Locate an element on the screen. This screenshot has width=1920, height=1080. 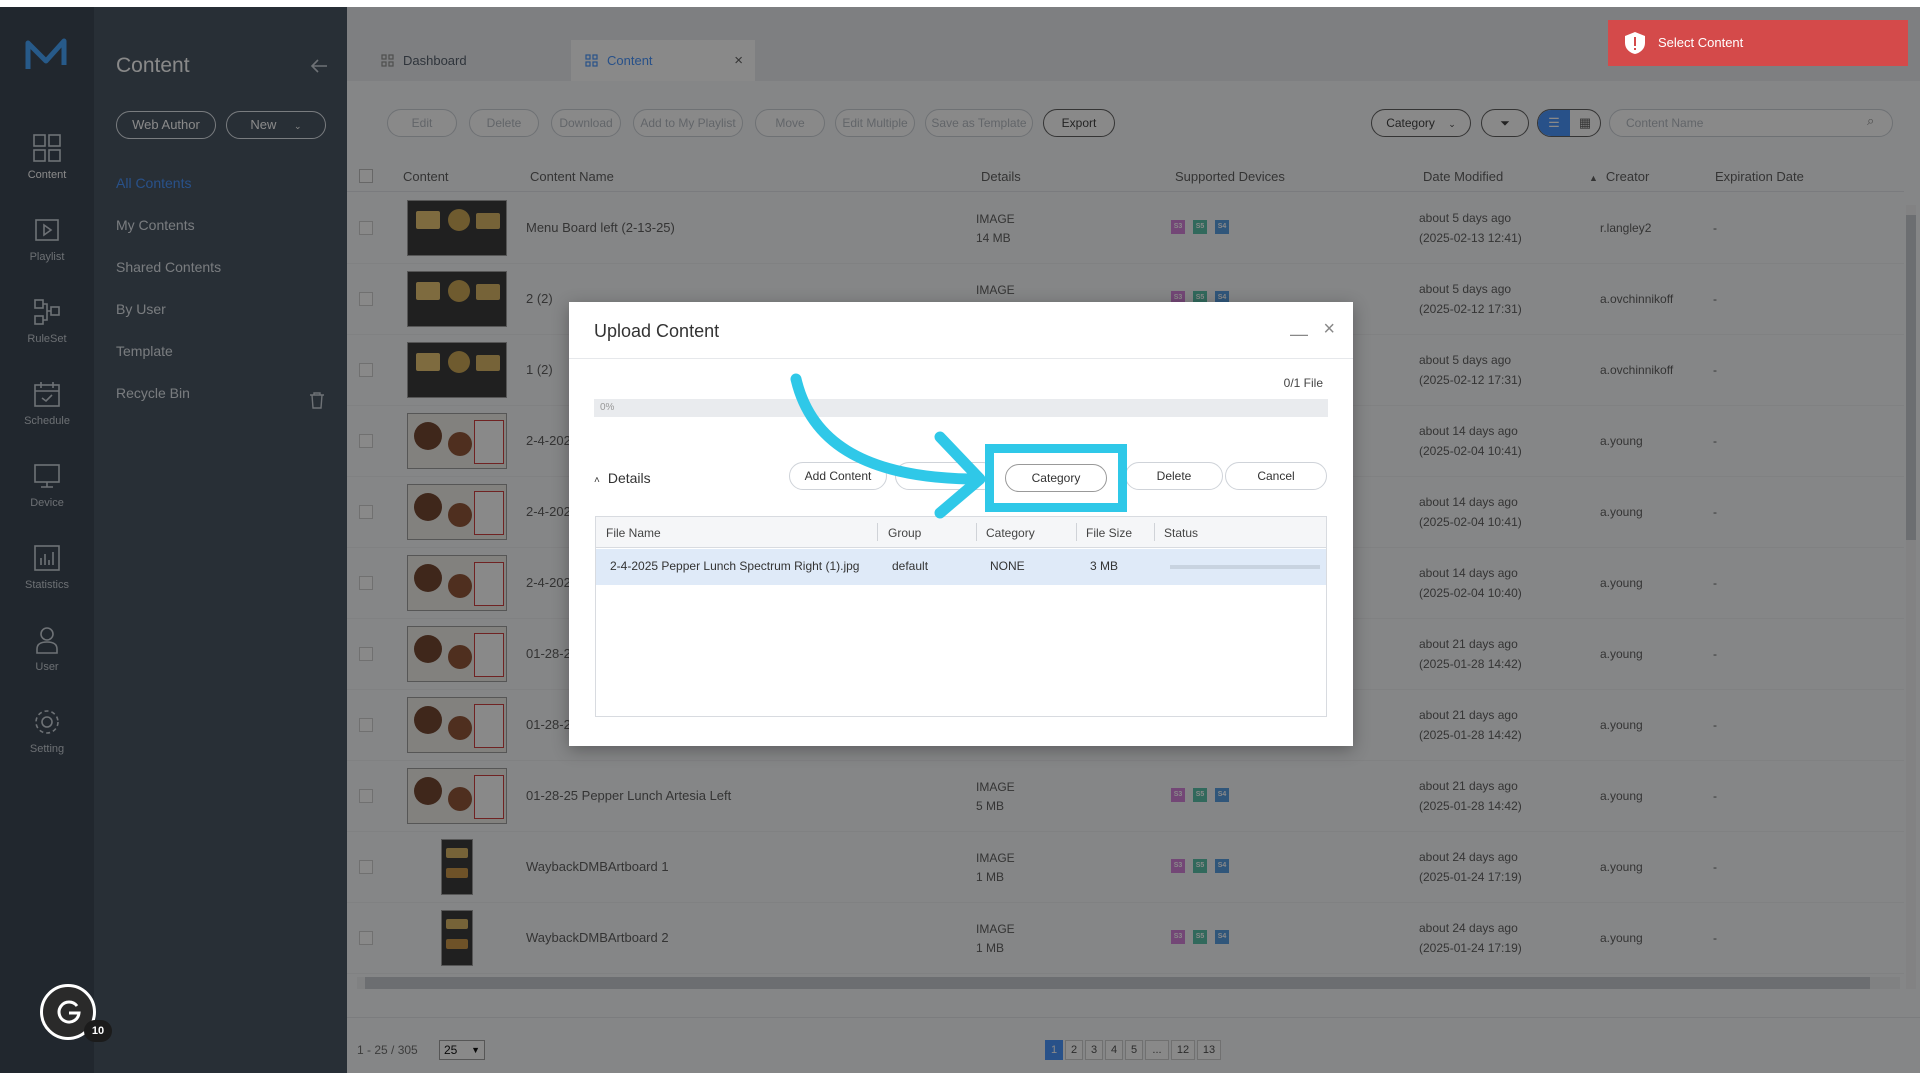
g-logo-icon is located at coordinates (69, 1012).